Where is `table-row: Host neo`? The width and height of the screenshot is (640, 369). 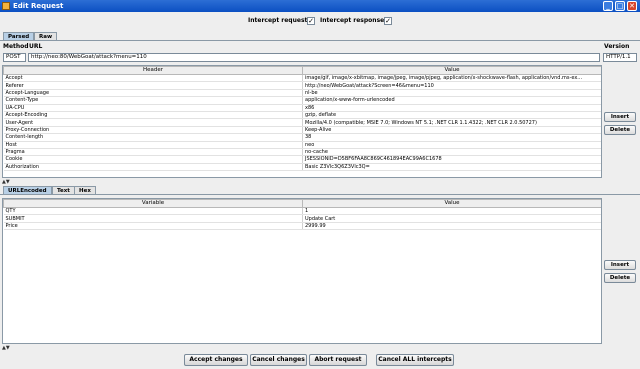
table-row: Host neo is located at coordinates (302, 145).